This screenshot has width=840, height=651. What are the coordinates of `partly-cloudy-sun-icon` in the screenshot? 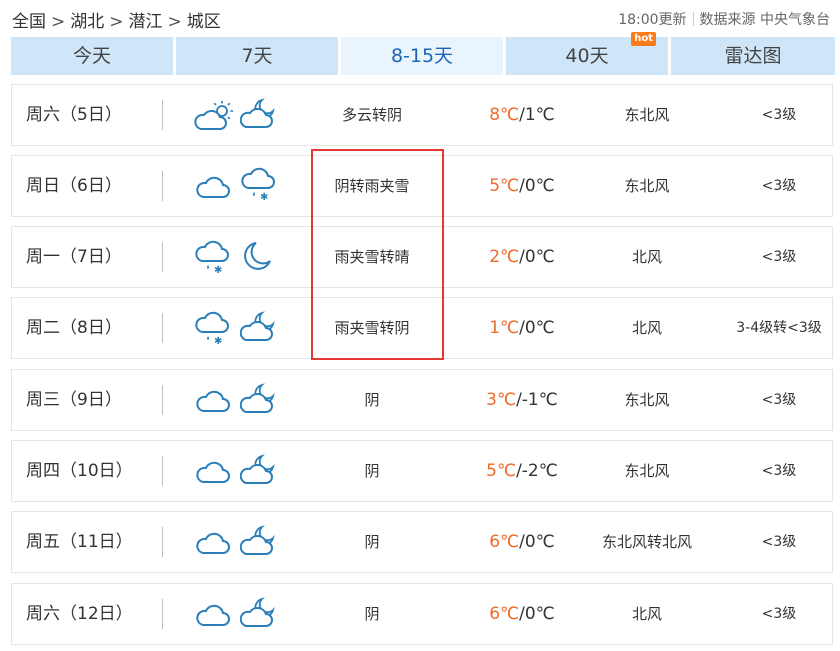 It's located at (213, 115).